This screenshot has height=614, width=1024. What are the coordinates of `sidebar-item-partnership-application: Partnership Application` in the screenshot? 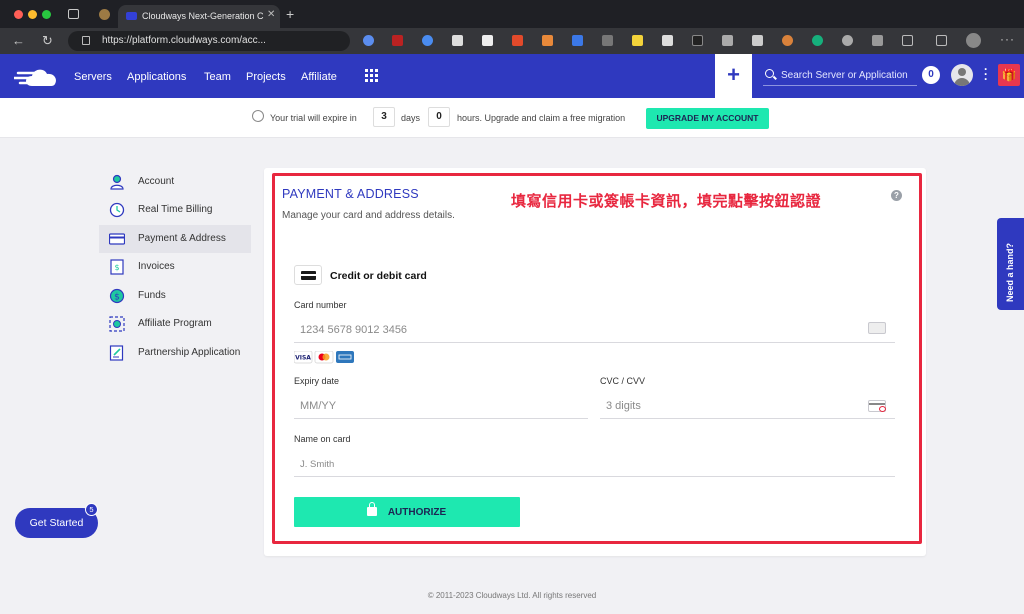 It's located at (175, 353).